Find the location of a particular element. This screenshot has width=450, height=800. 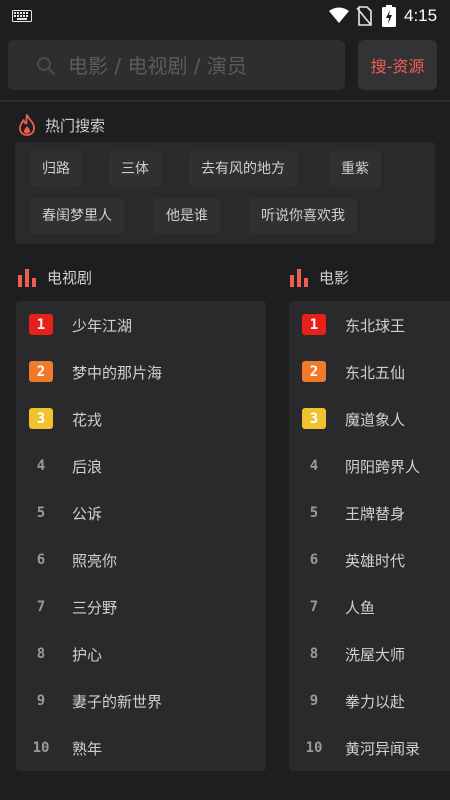

tv-ranking-header: 电视剧 is located at coordinates (55, 277).